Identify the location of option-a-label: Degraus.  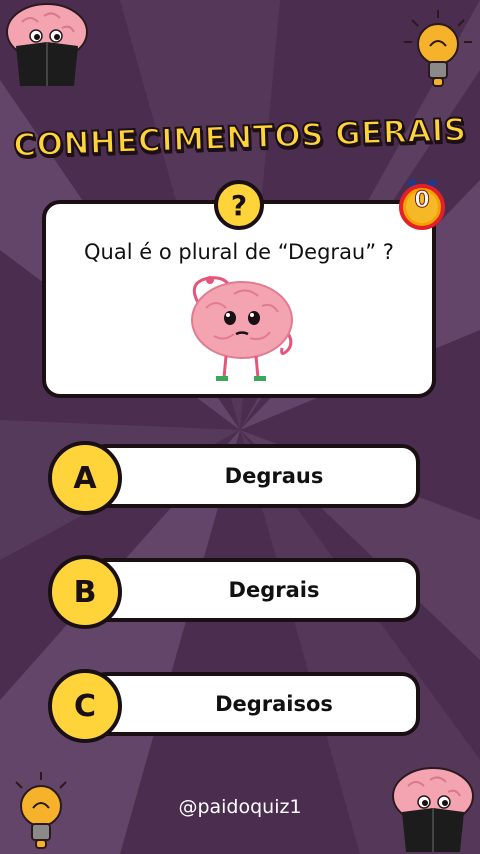
(274, 476).